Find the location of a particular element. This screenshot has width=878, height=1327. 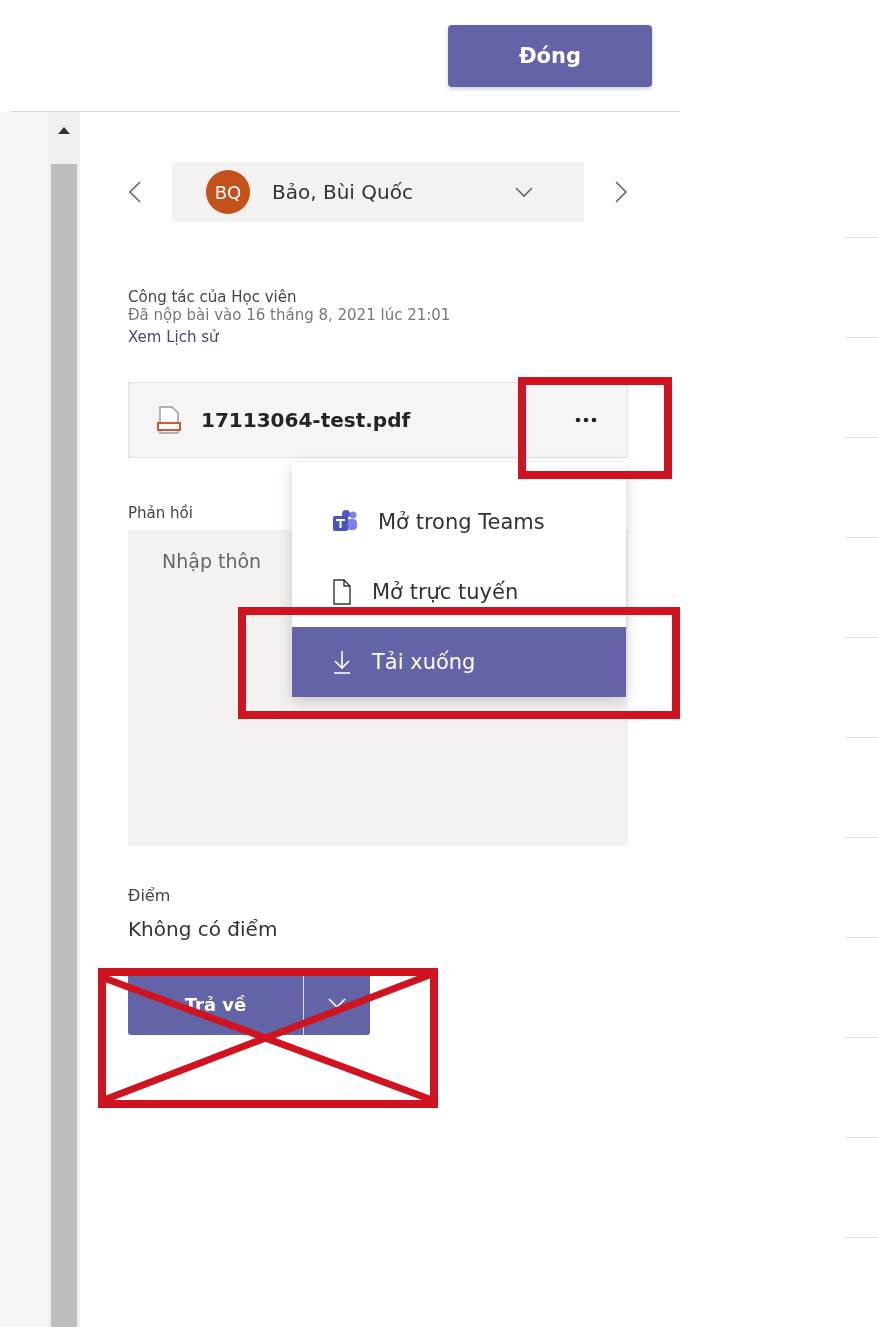

scrollbar-thumb is located at coordinates (64, 745).